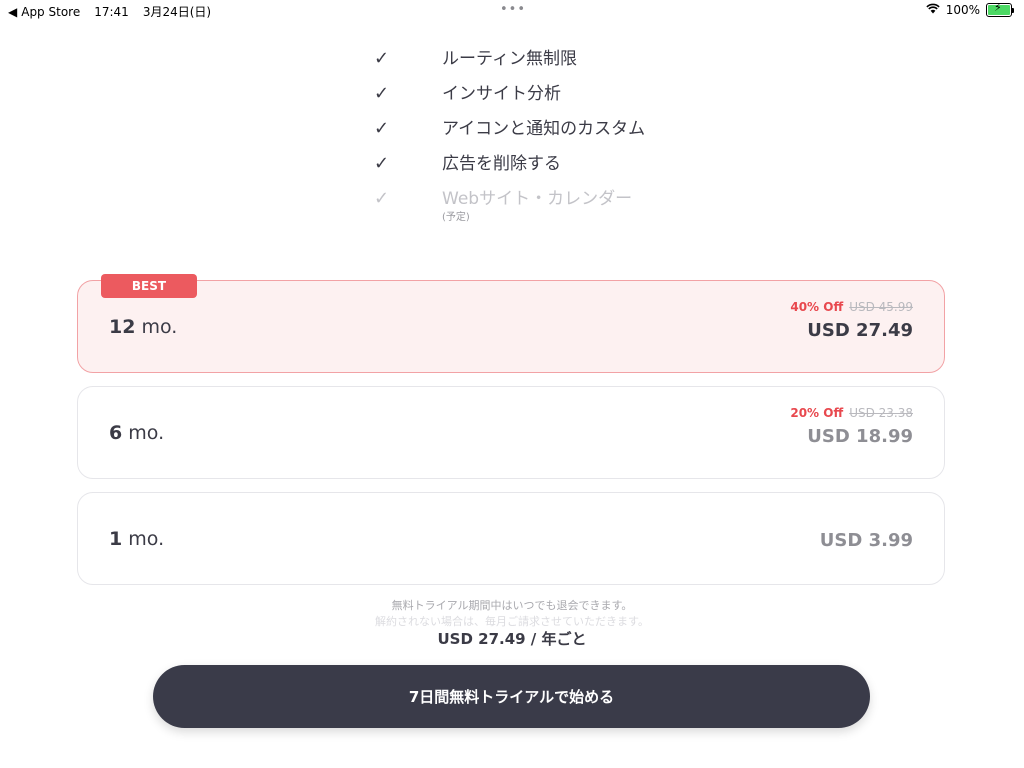  What do you see at coordinates (1013, 10) in the screenshot?
I see `battery-cap` at bounding box center [1013, 10].